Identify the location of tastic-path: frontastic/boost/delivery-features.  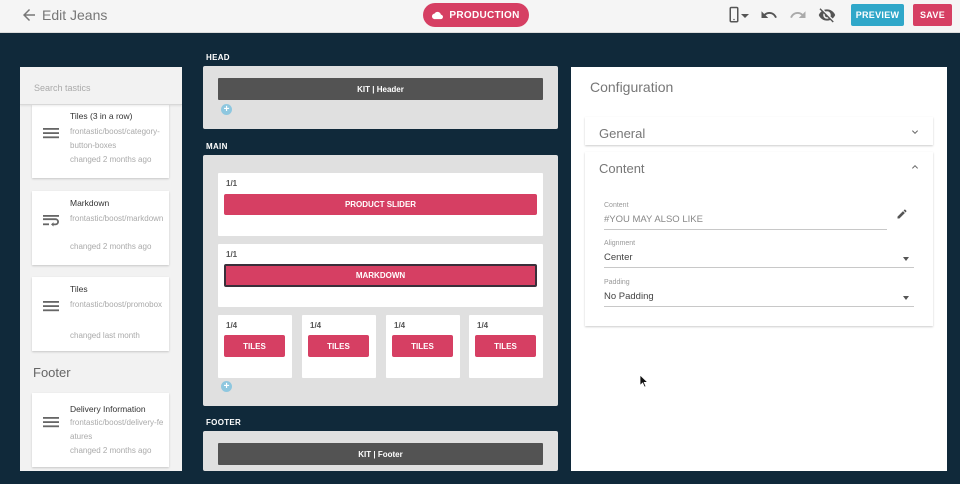
(117, 429).